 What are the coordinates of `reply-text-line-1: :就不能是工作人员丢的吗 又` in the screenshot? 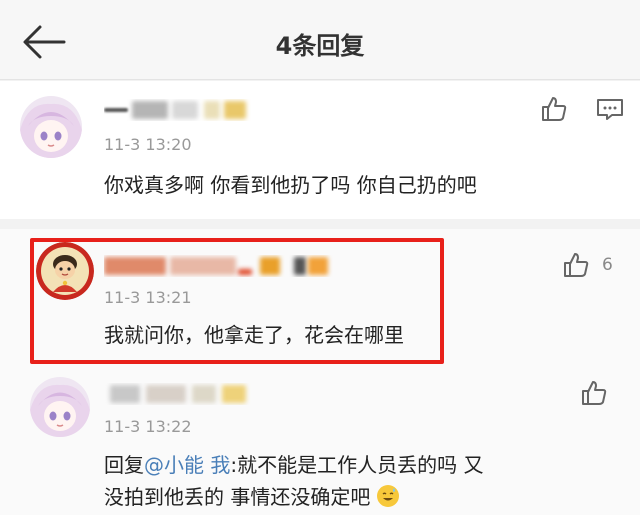 It's located at (357, 465).